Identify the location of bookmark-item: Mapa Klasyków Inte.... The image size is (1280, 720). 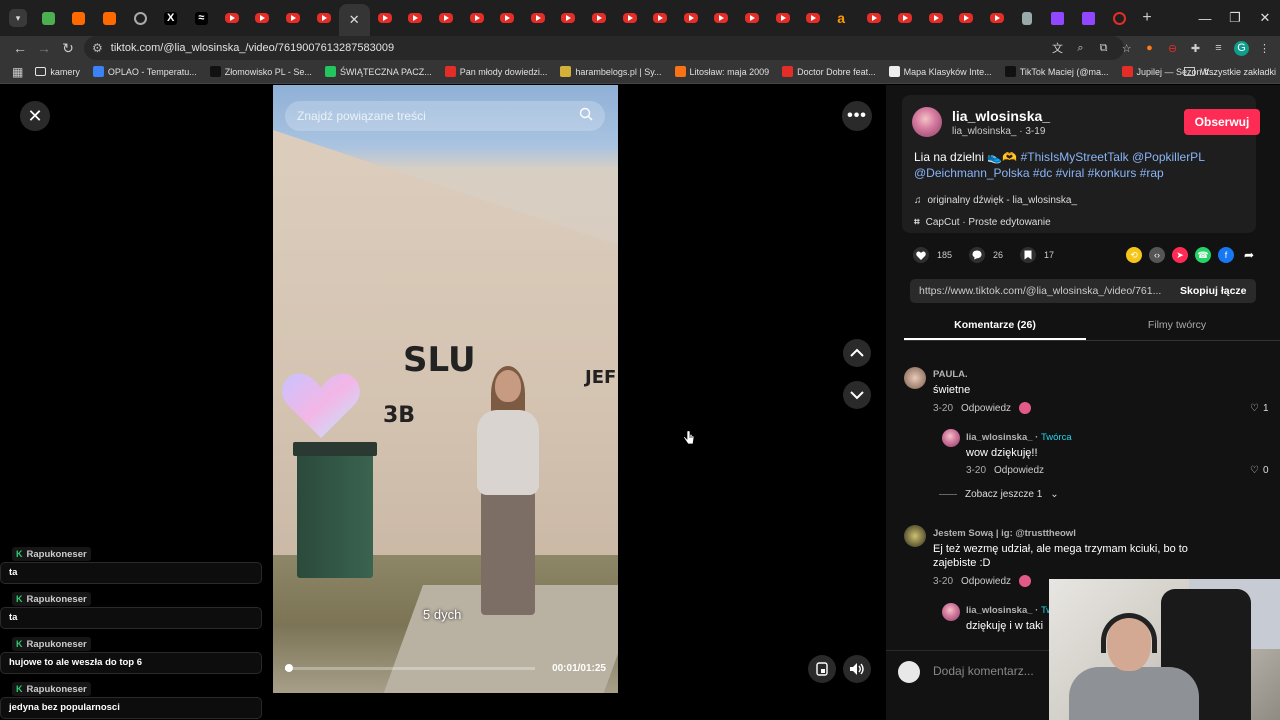
(940, 71).